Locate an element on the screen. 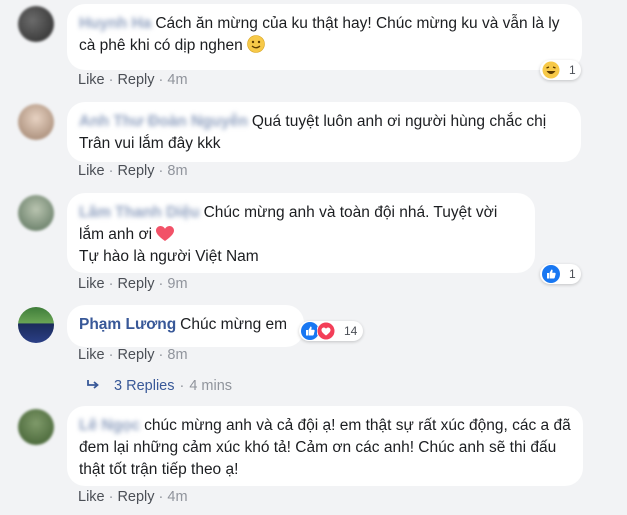  comment-text-line: Tự hào là người Việt Nam is located at coordinates (169, 256).